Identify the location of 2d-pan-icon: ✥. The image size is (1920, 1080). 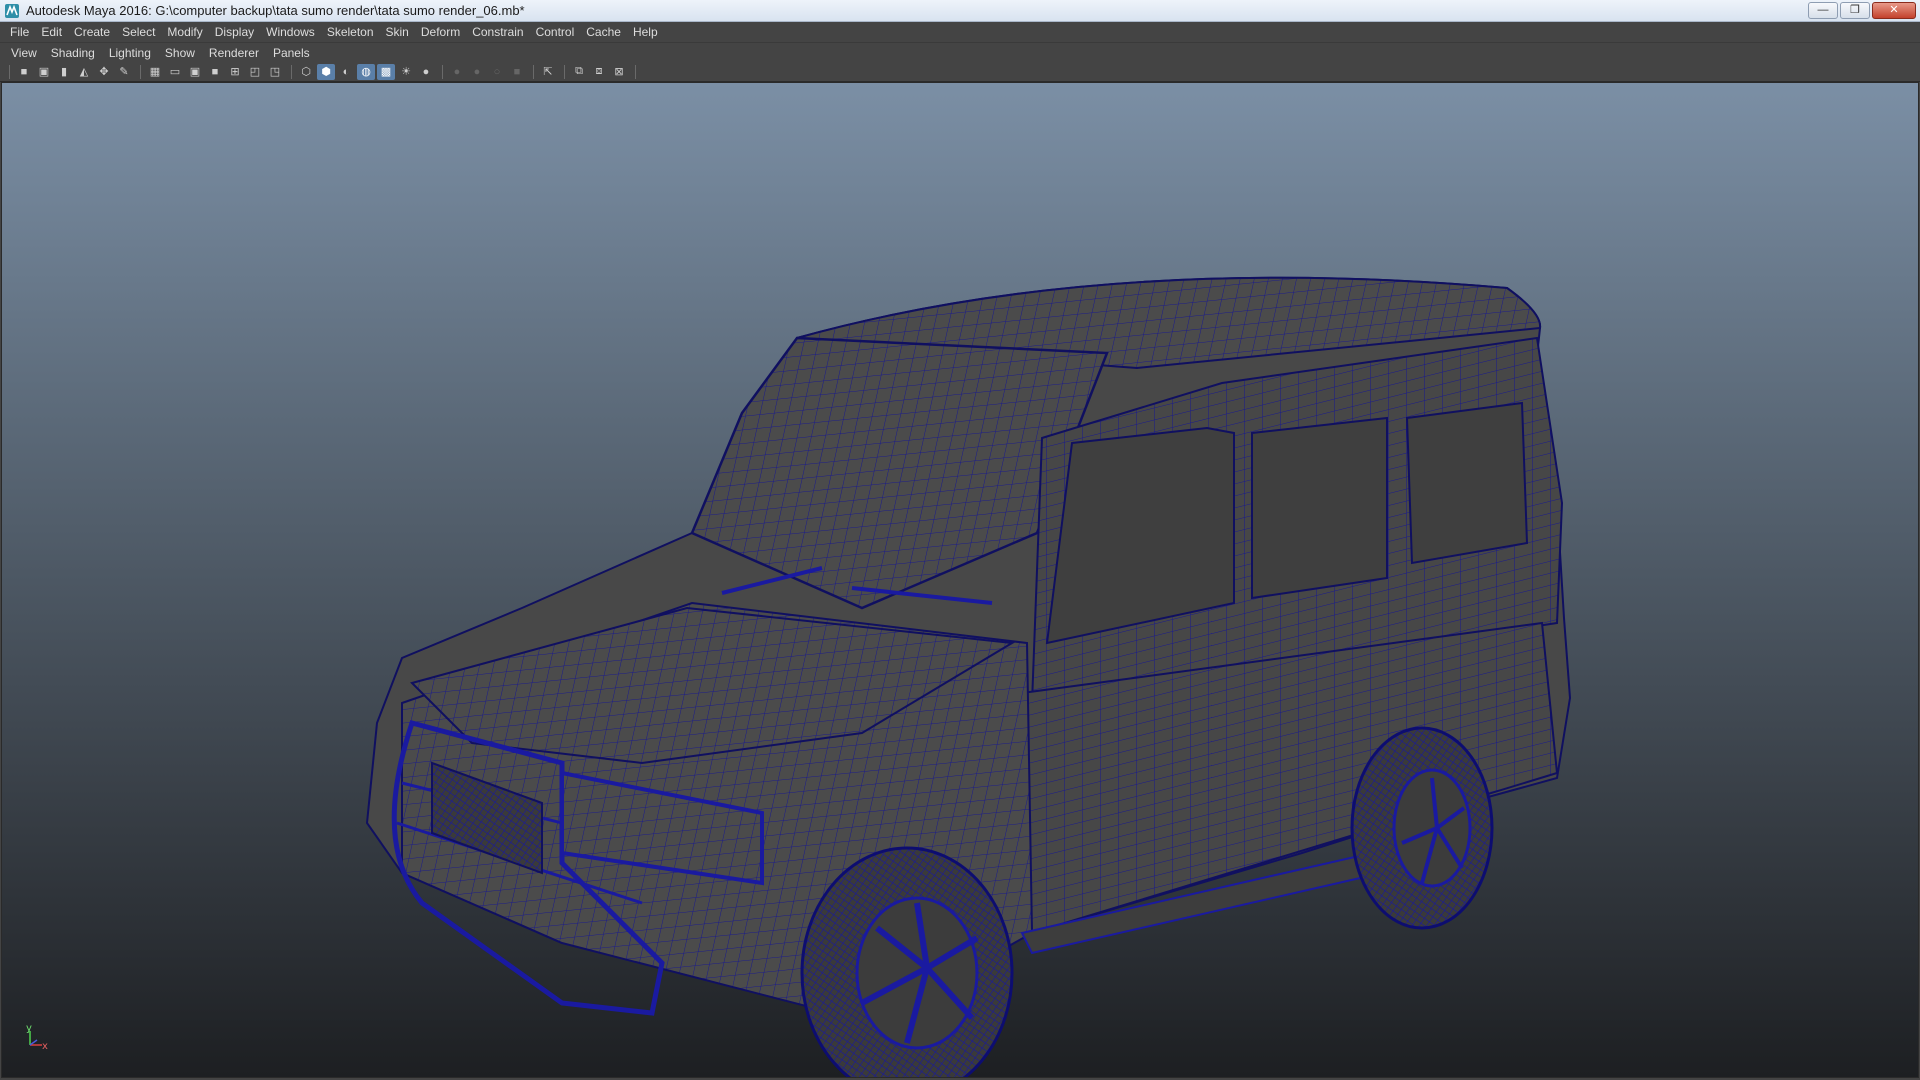
(104, 72).